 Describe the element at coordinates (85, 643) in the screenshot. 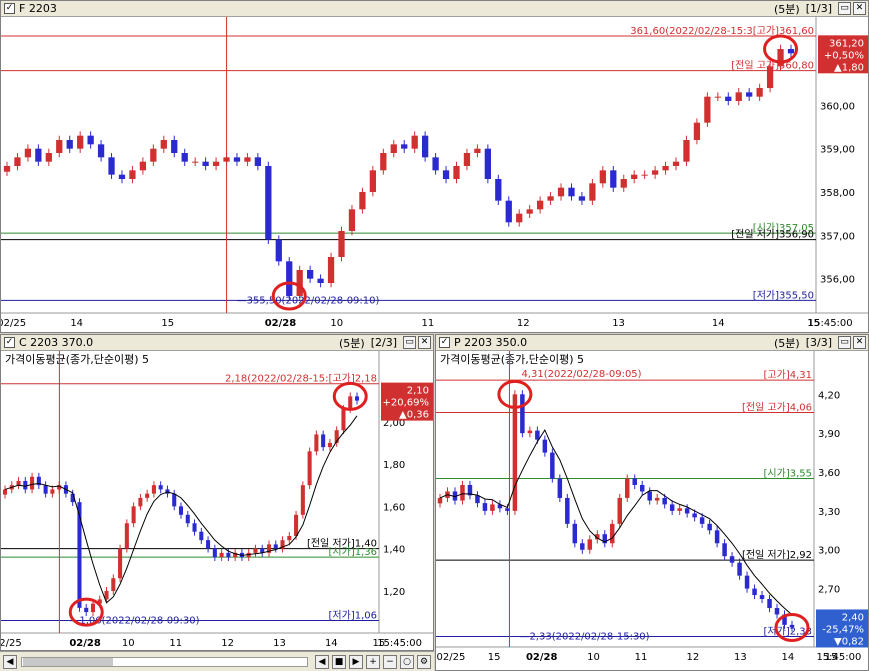

I see `x-tick-label: 02/28` at that location.